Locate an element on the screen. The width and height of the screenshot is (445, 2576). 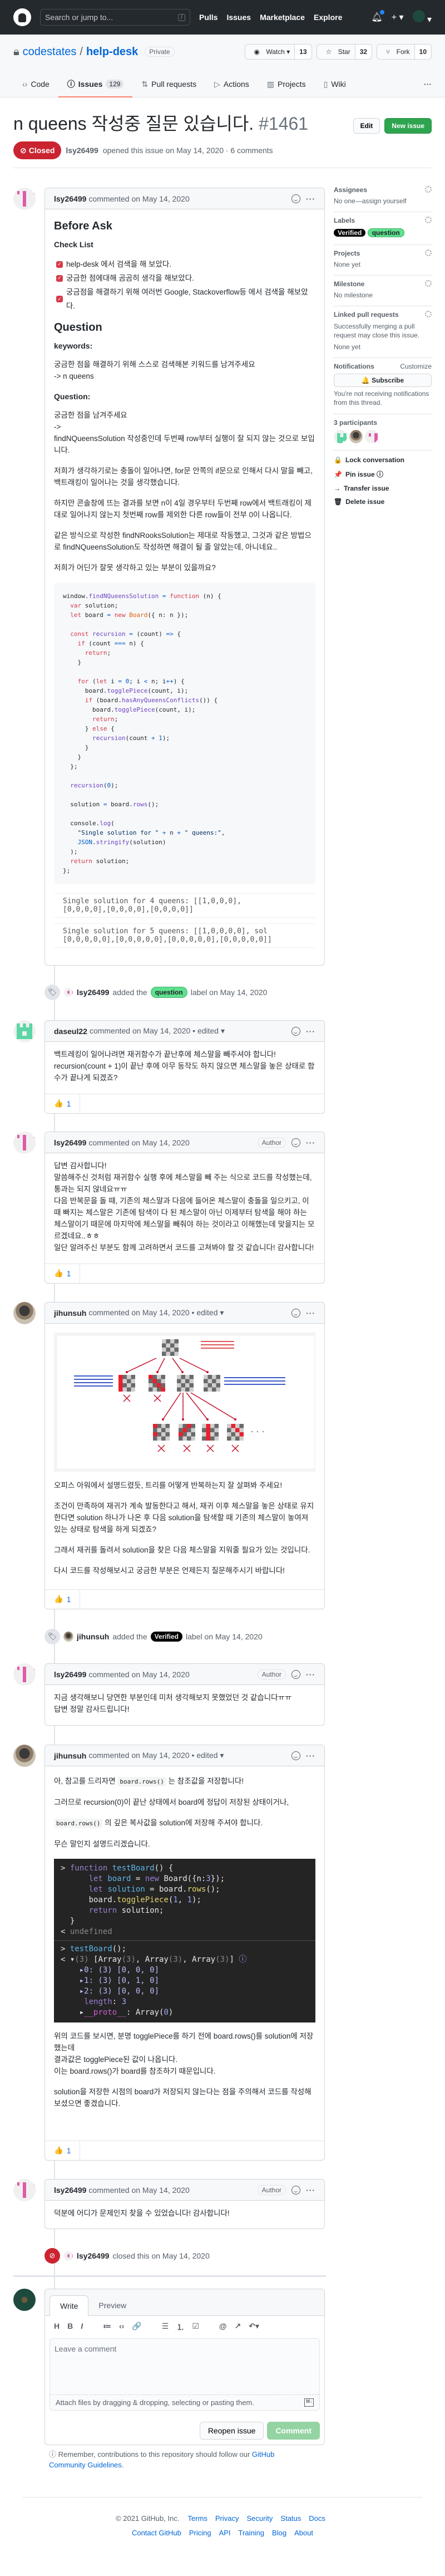
footer-link-api: API is located at coordinates (225, 2533).